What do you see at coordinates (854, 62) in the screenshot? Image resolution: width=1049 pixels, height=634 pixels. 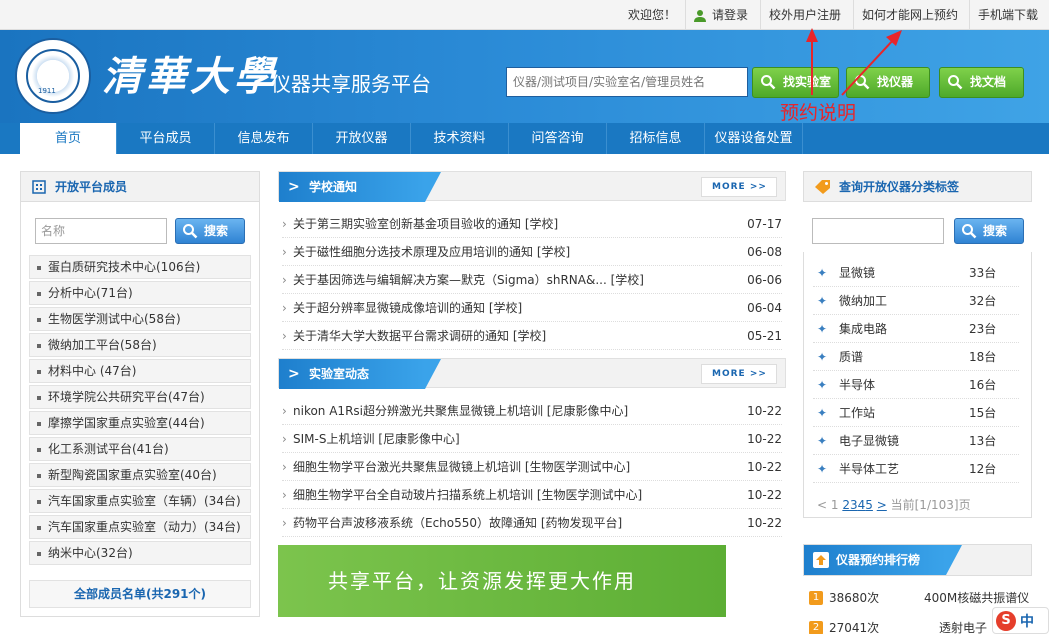 I see `annotation-arrows` at bounding box center [854, 62].